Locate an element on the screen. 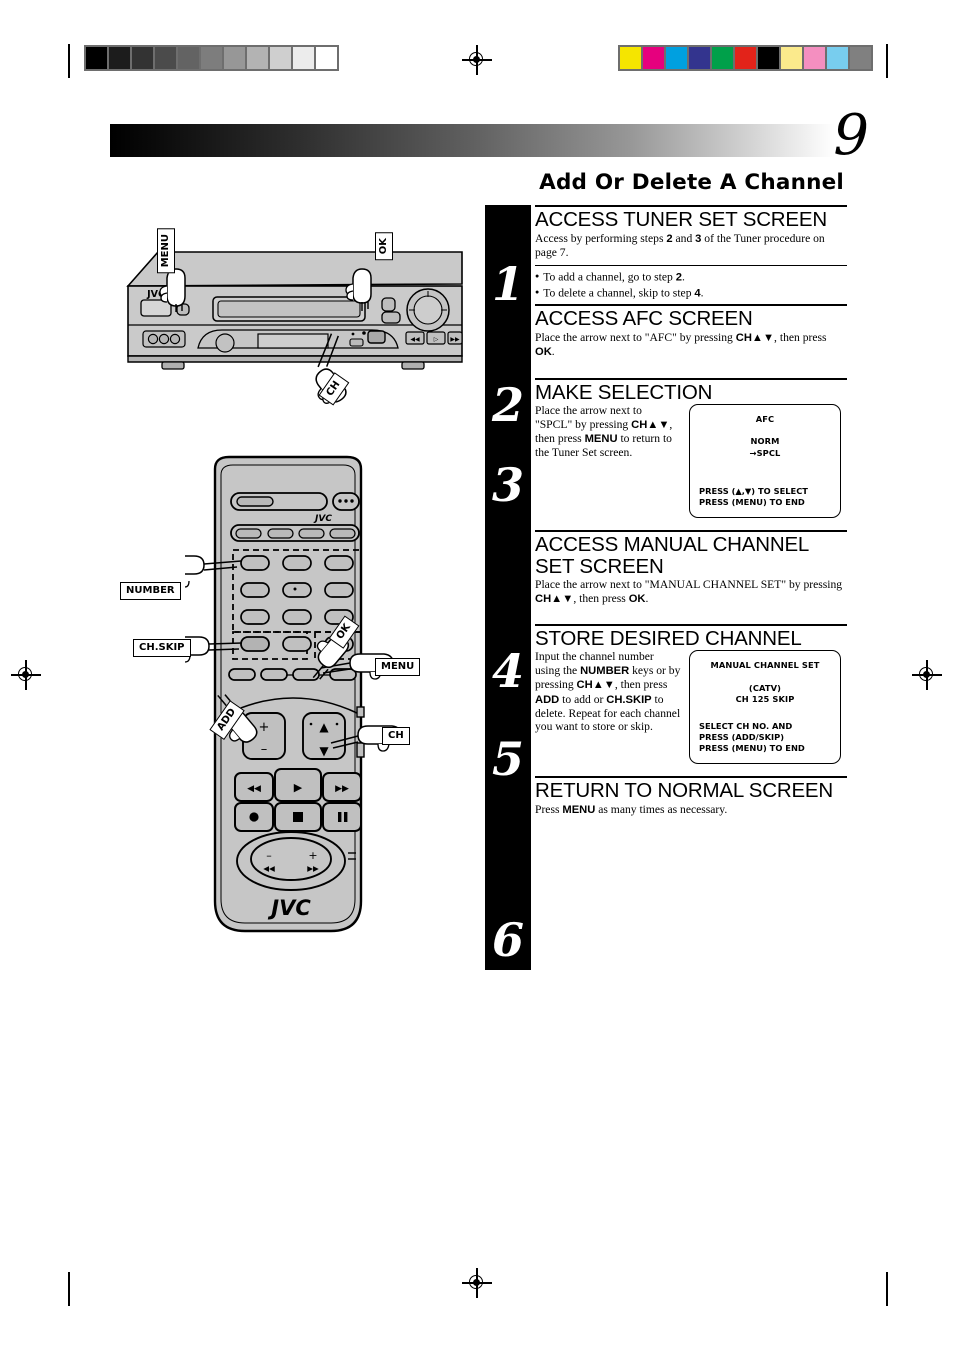 This screenshot has height=1348, width=954. step-number-column: 1 2 3 4 5 6 is located at coordinates (508, 587).